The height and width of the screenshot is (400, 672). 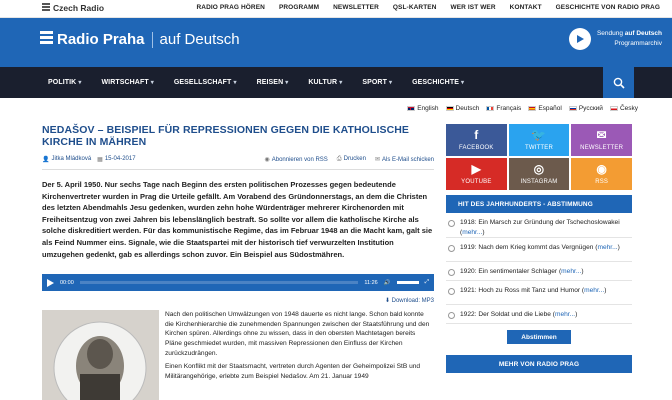 I want to click on social-label: RSS, so click(x=602, y=182).